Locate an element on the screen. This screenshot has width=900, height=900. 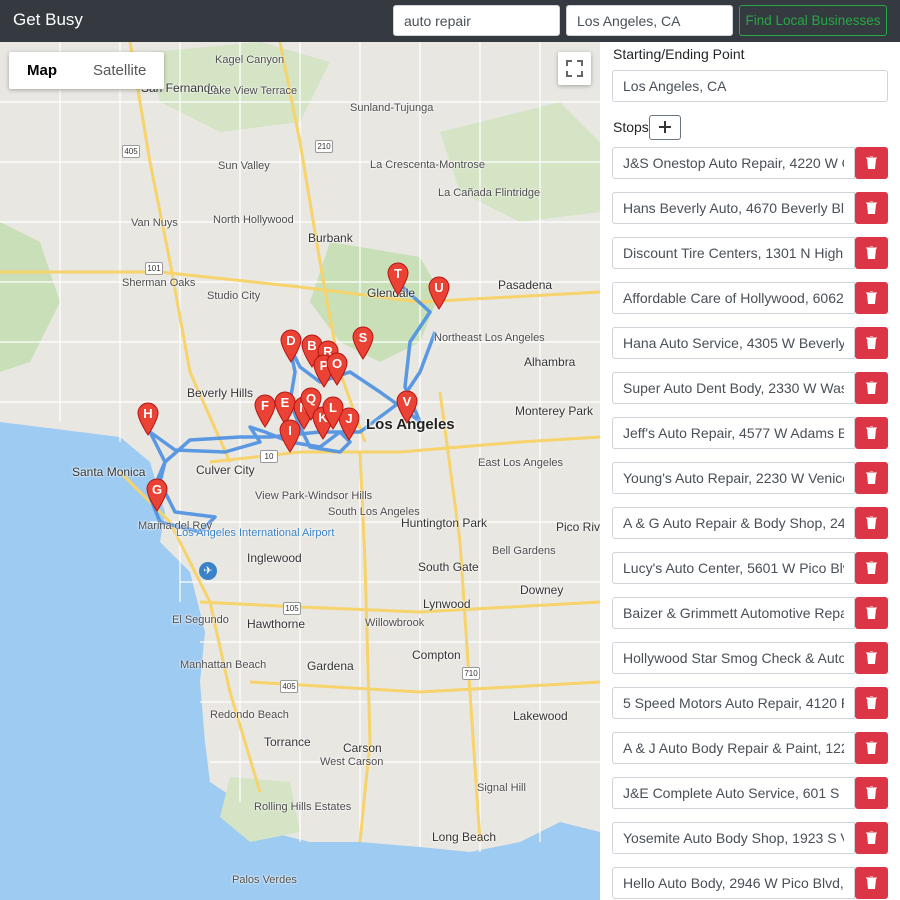
map-marker: O is located at coordinates (337, 369).